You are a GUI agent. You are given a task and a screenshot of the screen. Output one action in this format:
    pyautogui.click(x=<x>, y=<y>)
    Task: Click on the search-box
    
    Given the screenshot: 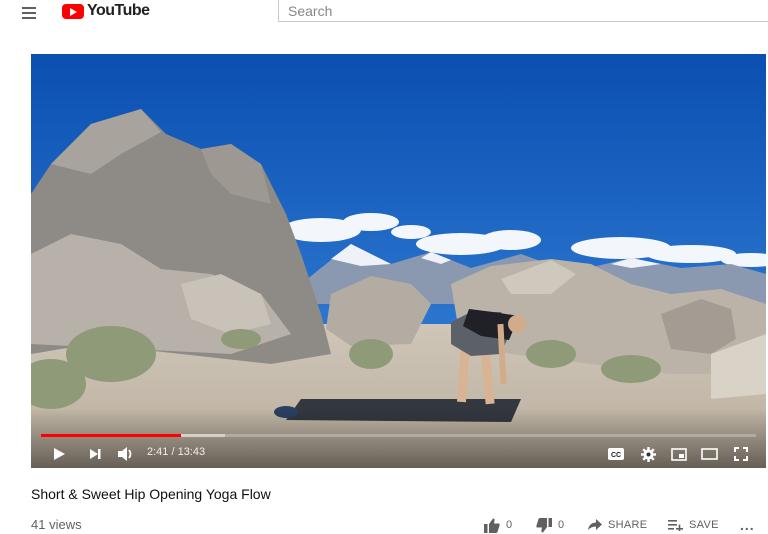 What is the action you would take?
    pyautogui.click(x=523, y=11)
    